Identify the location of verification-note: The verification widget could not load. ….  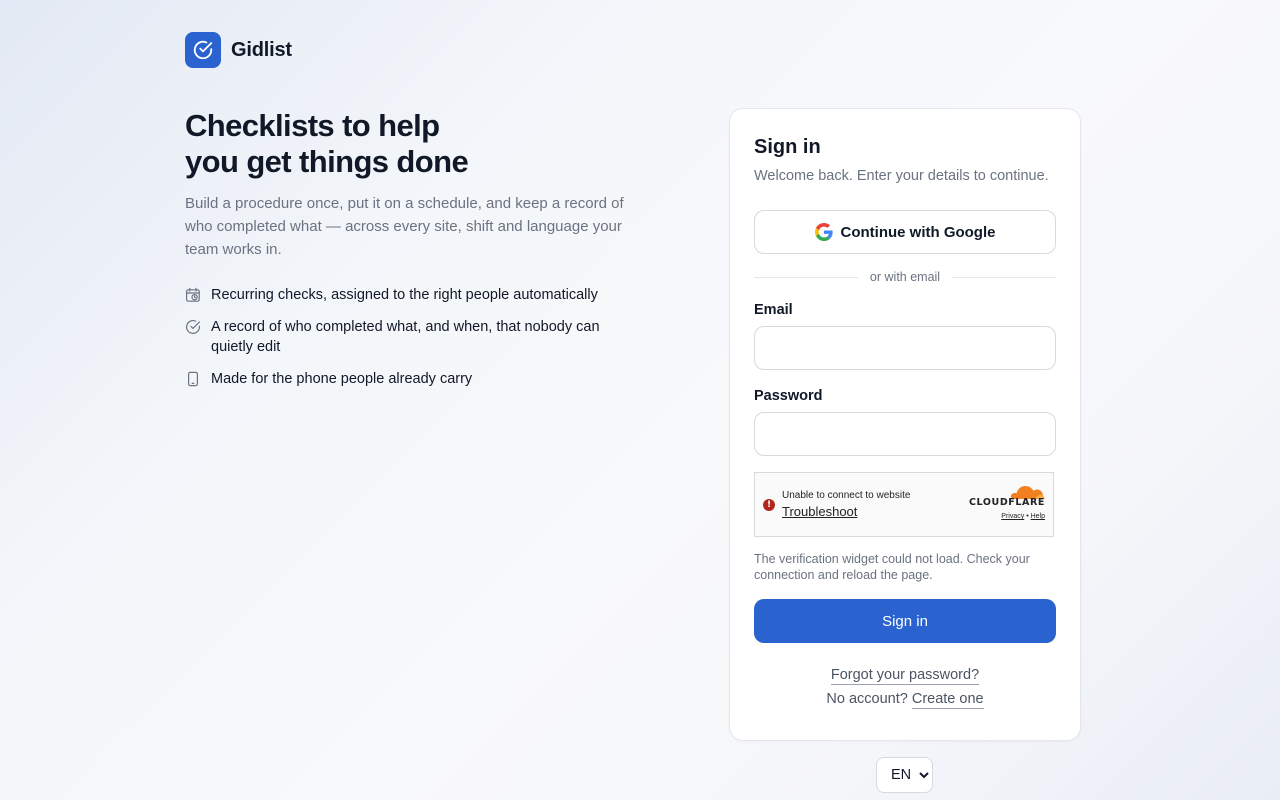
(892, 567).